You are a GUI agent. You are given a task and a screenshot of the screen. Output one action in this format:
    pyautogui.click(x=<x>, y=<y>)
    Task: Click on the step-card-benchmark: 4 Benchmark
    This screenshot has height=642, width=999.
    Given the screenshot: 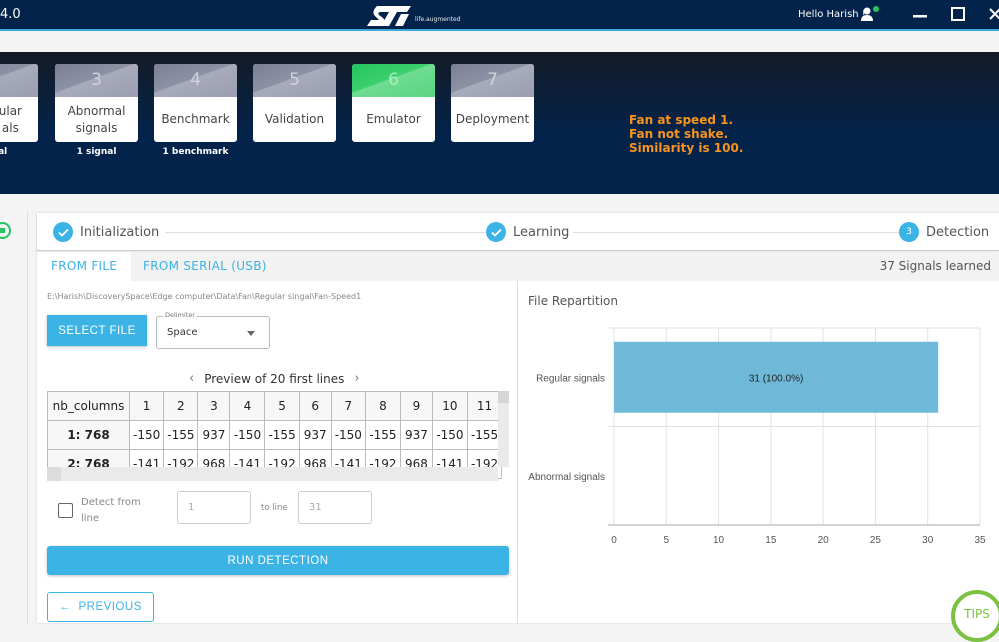 What is the action you would take?
    pyautogui.click(x=195, y=103)
    